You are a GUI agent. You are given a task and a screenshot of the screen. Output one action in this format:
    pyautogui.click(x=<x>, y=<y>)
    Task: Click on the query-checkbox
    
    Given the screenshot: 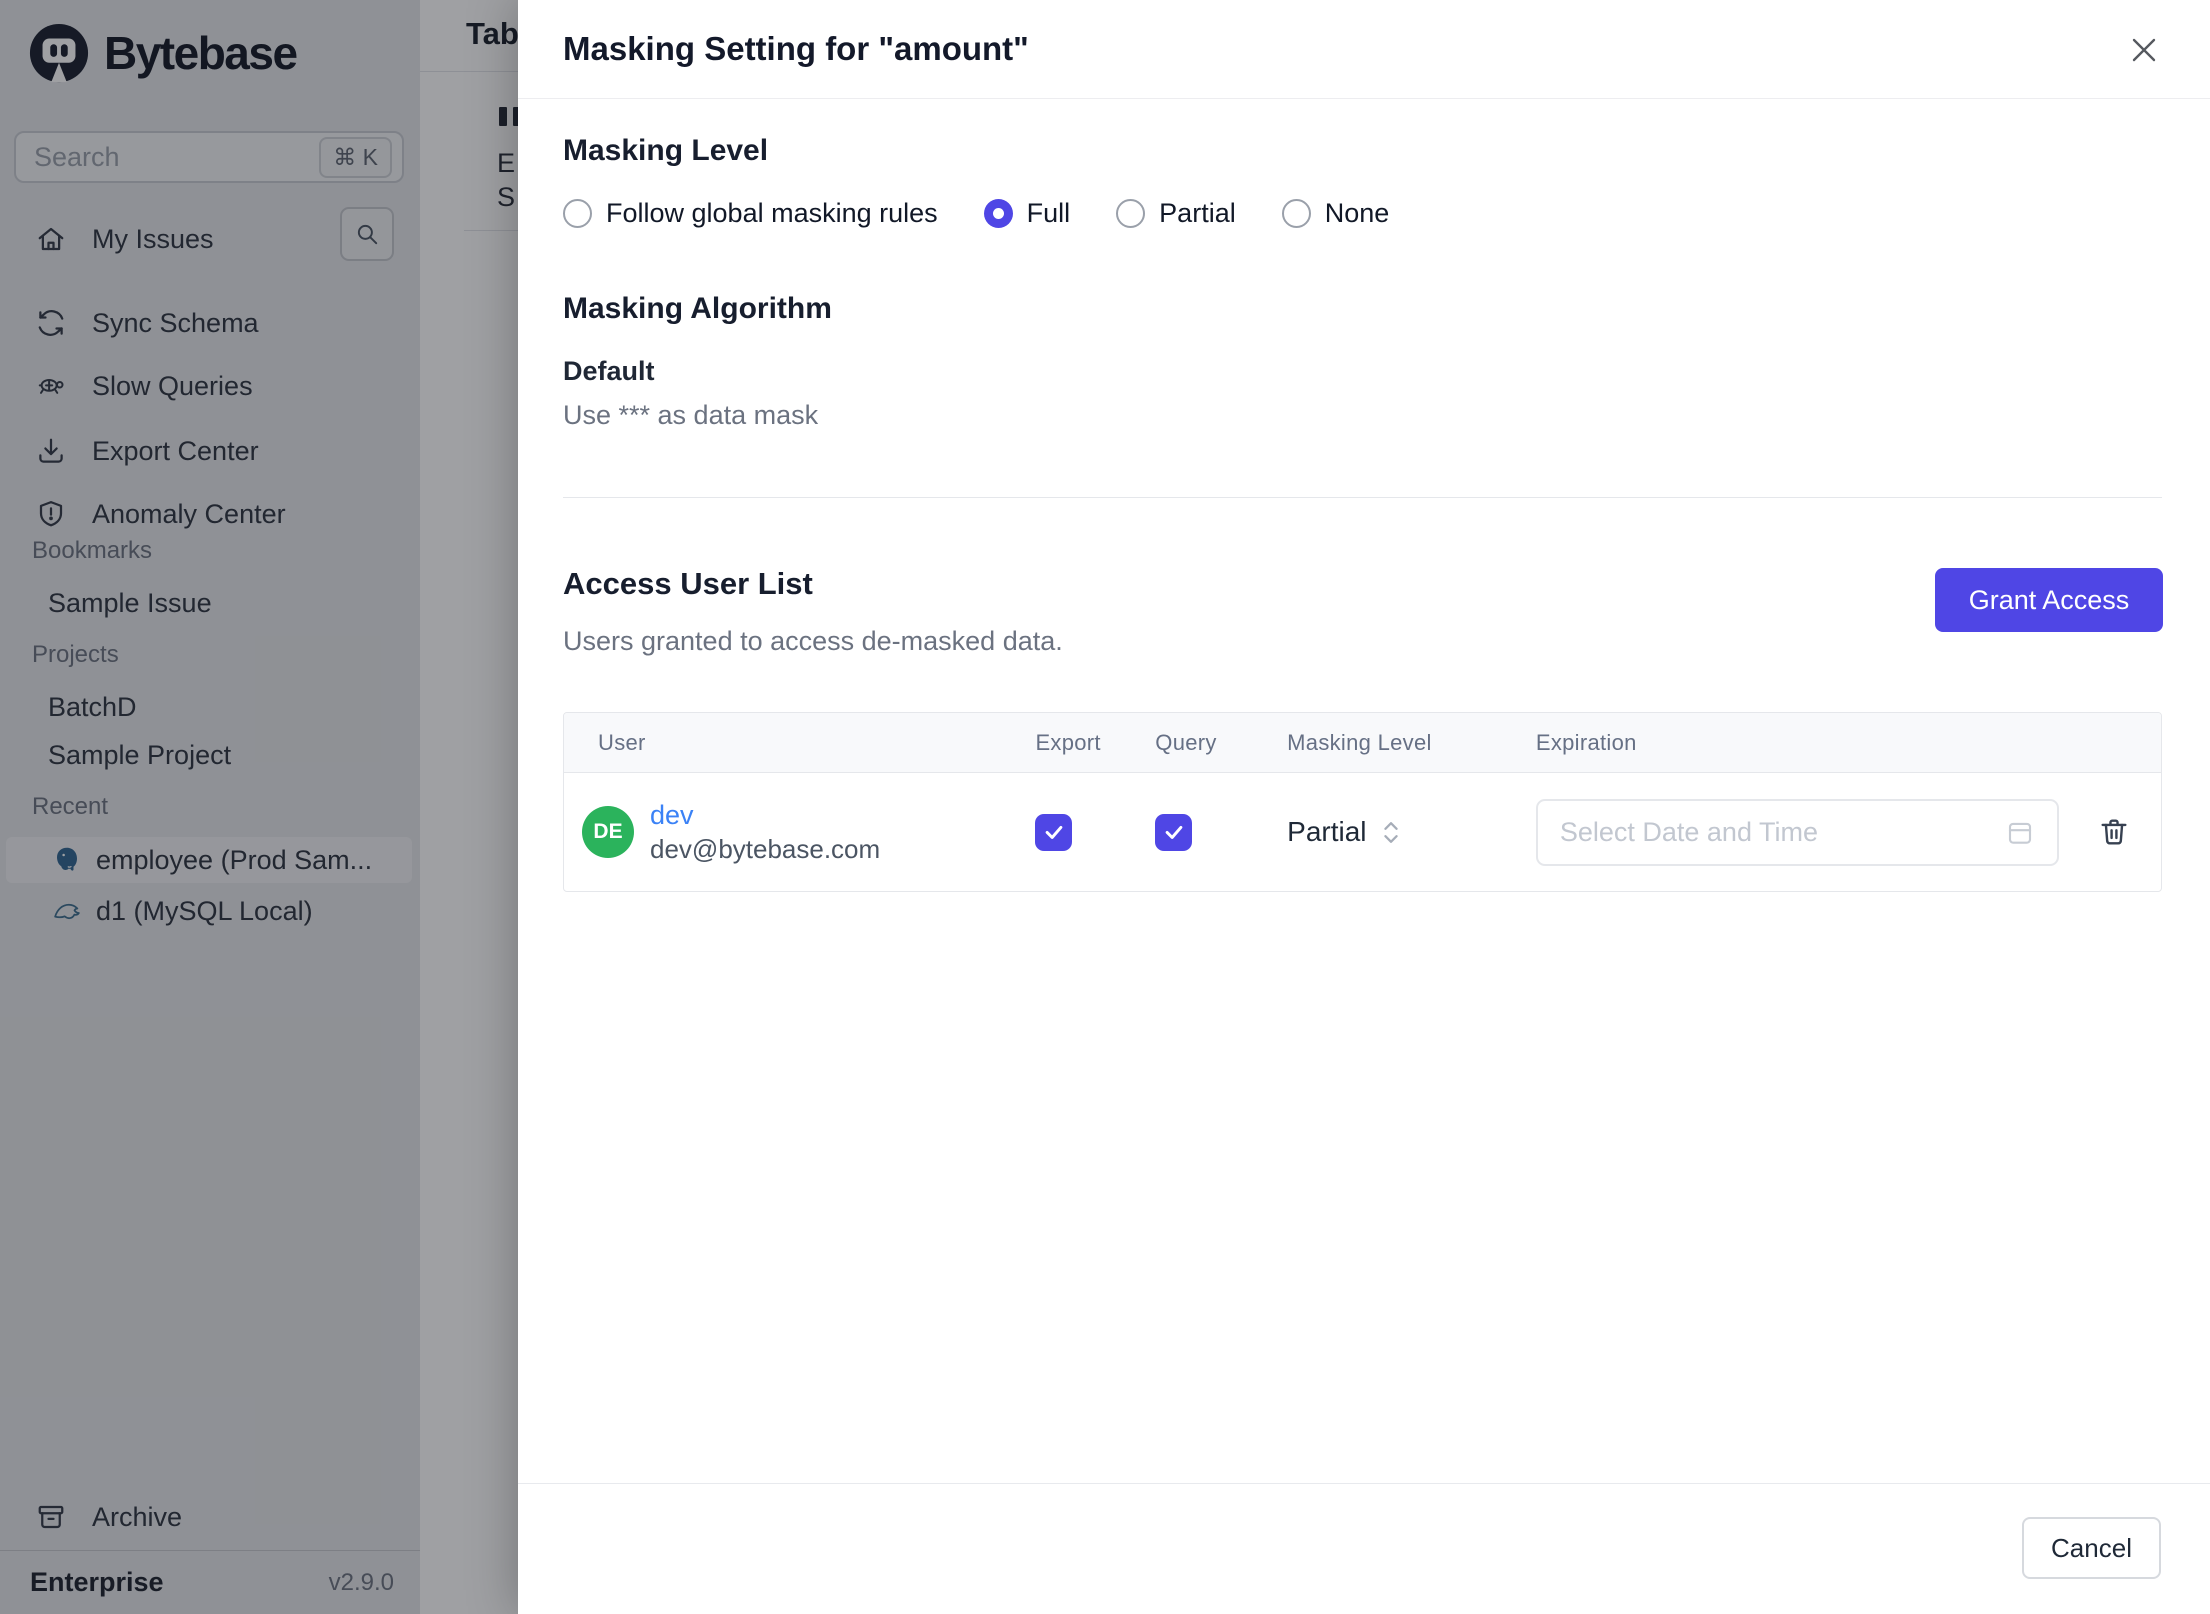 What is the action you would take?
    pyautogui.click(x=1174, y=832)
    